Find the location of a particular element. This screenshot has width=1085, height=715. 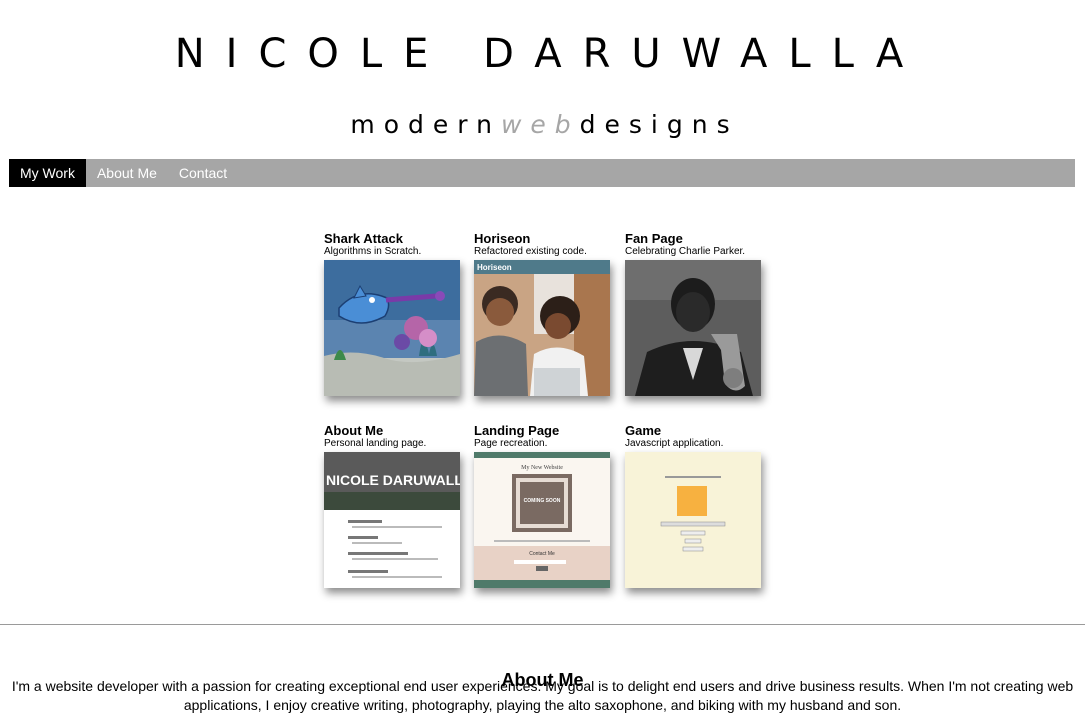

tagline-web: web is located at coordinates (540, 124).